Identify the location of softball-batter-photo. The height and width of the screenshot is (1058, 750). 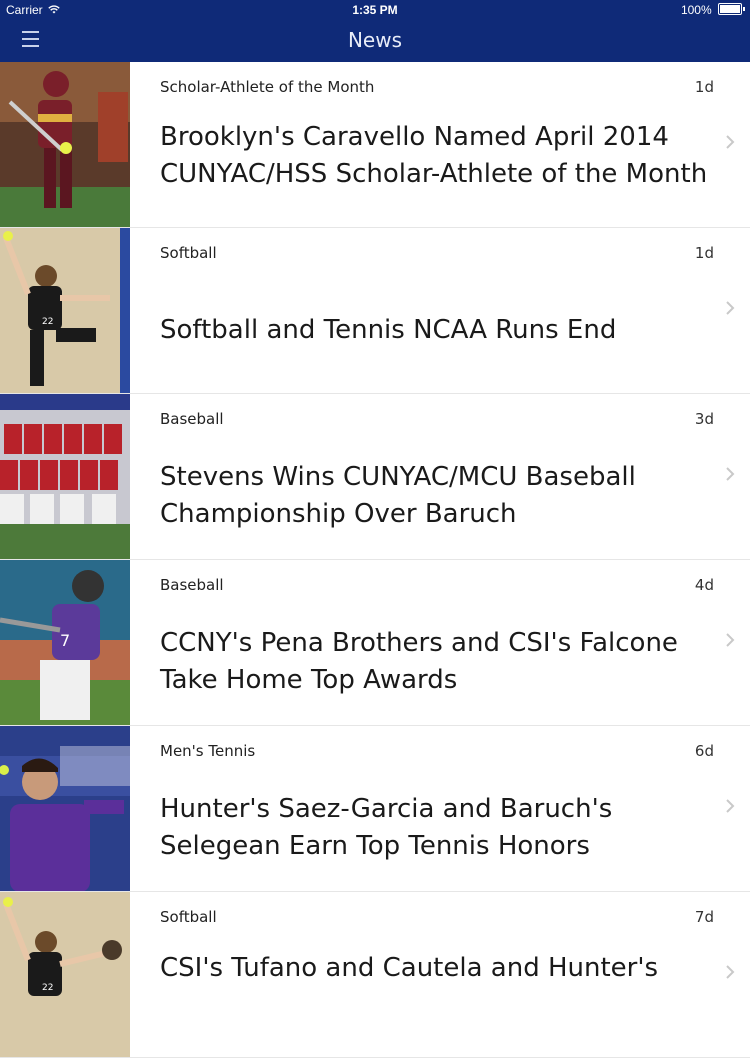
(65, 144).